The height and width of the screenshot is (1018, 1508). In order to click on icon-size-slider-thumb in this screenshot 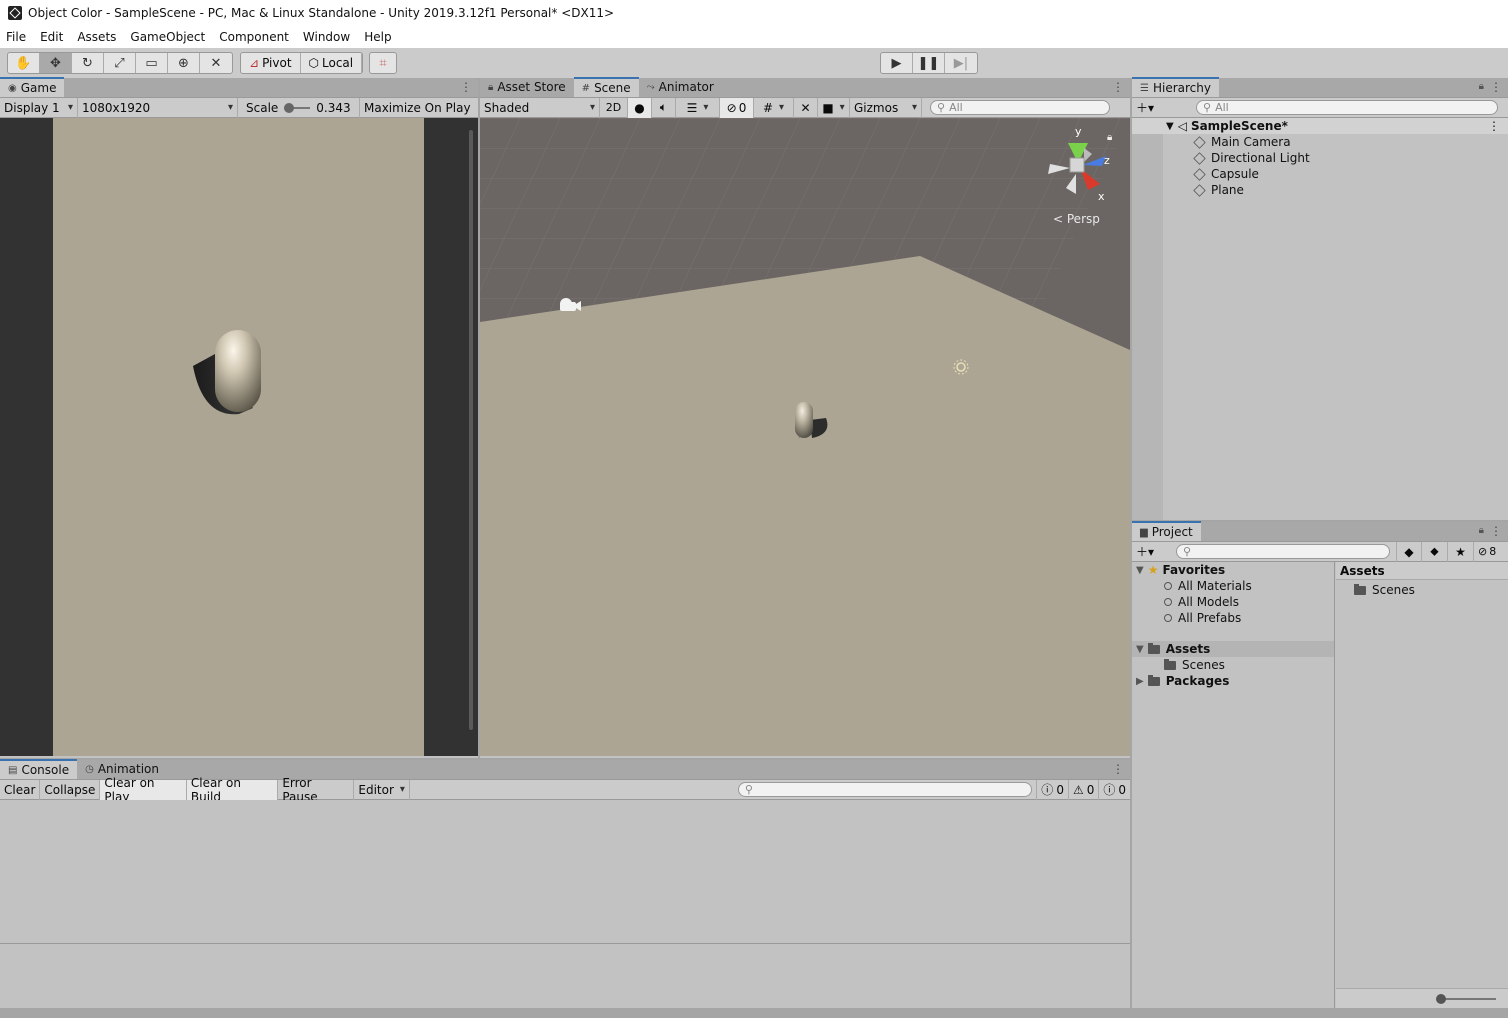, I will do `click(1441, 999)`.